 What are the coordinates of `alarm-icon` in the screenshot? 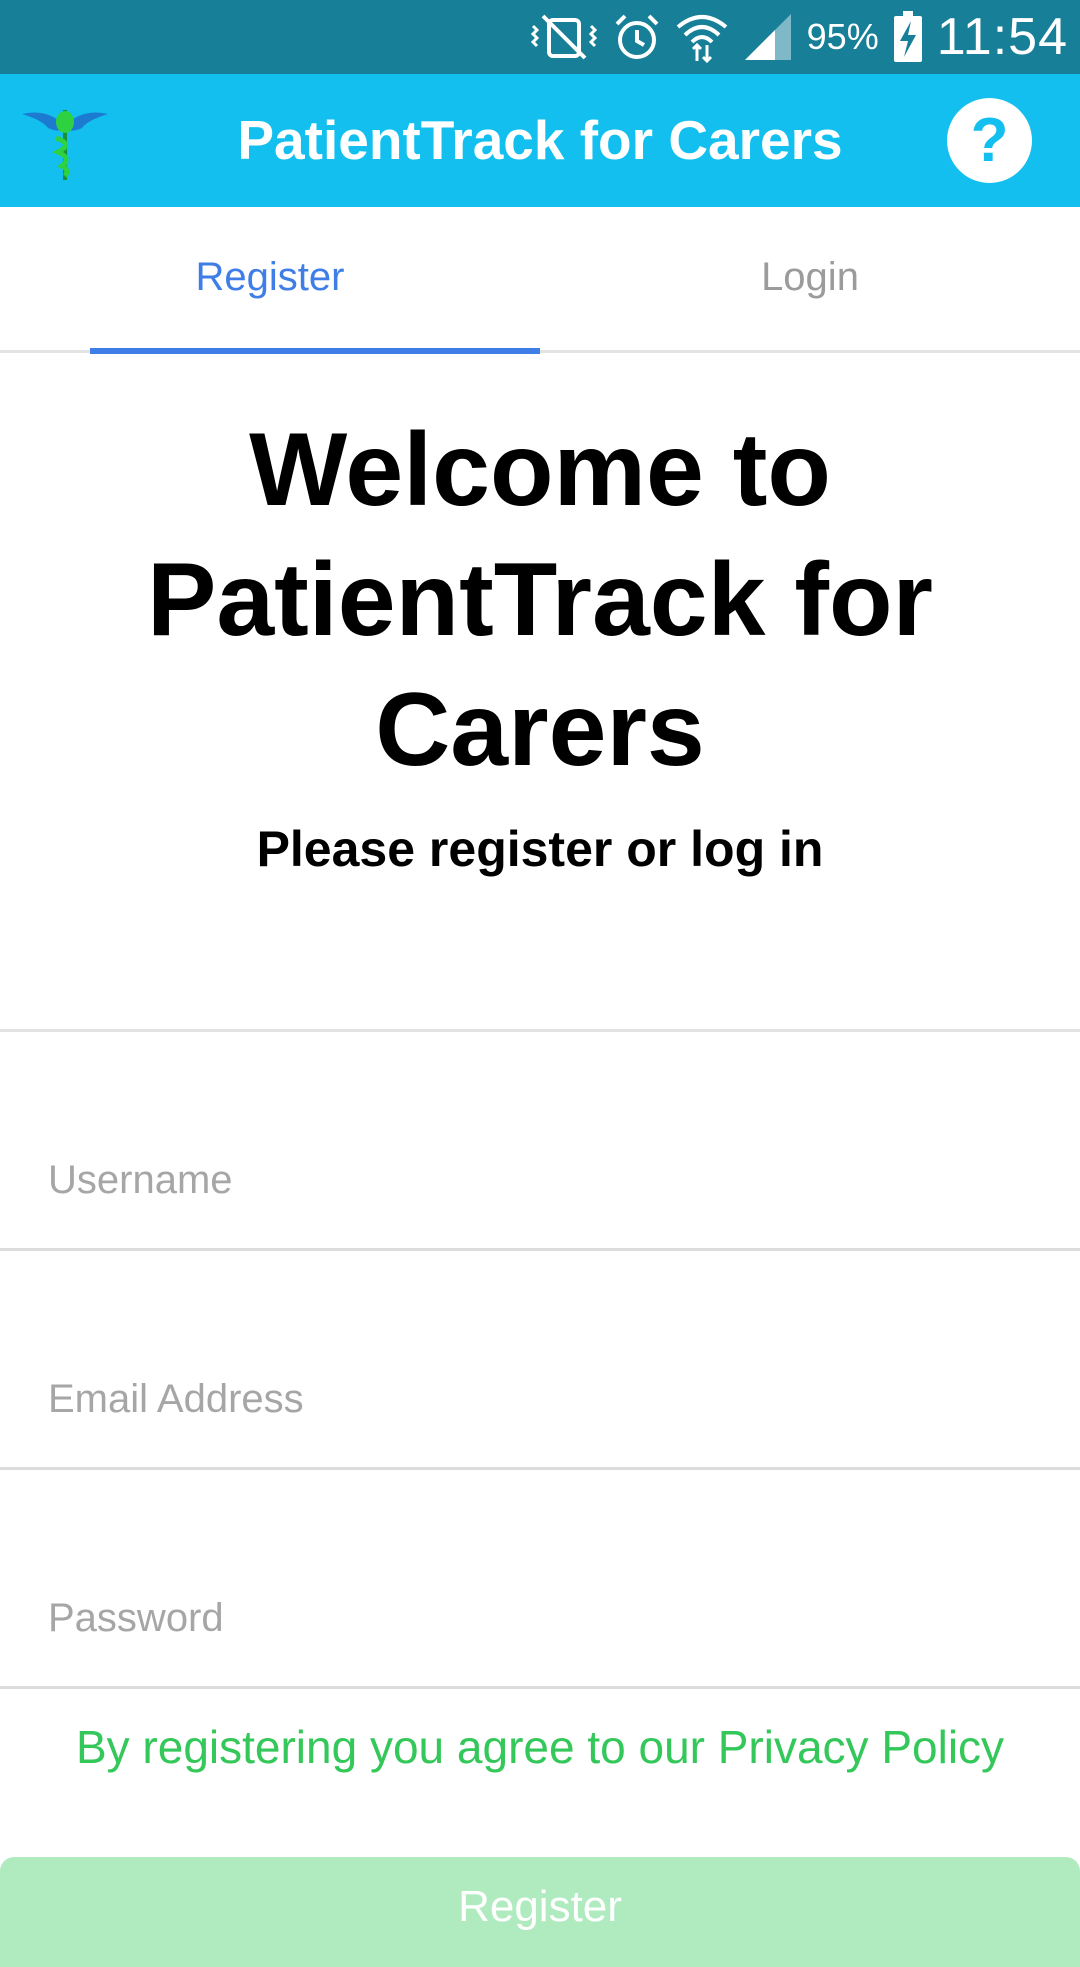 It's located at (637, 37).